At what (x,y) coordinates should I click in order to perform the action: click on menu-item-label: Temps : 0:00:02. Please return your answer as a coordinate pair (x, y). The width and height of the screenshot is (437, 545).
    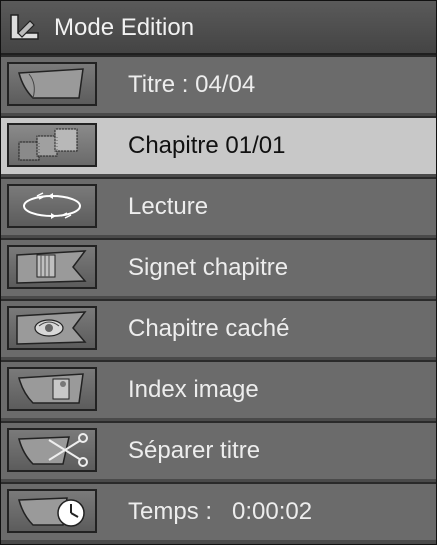
    Looking at the image, I should click on (220, 511).